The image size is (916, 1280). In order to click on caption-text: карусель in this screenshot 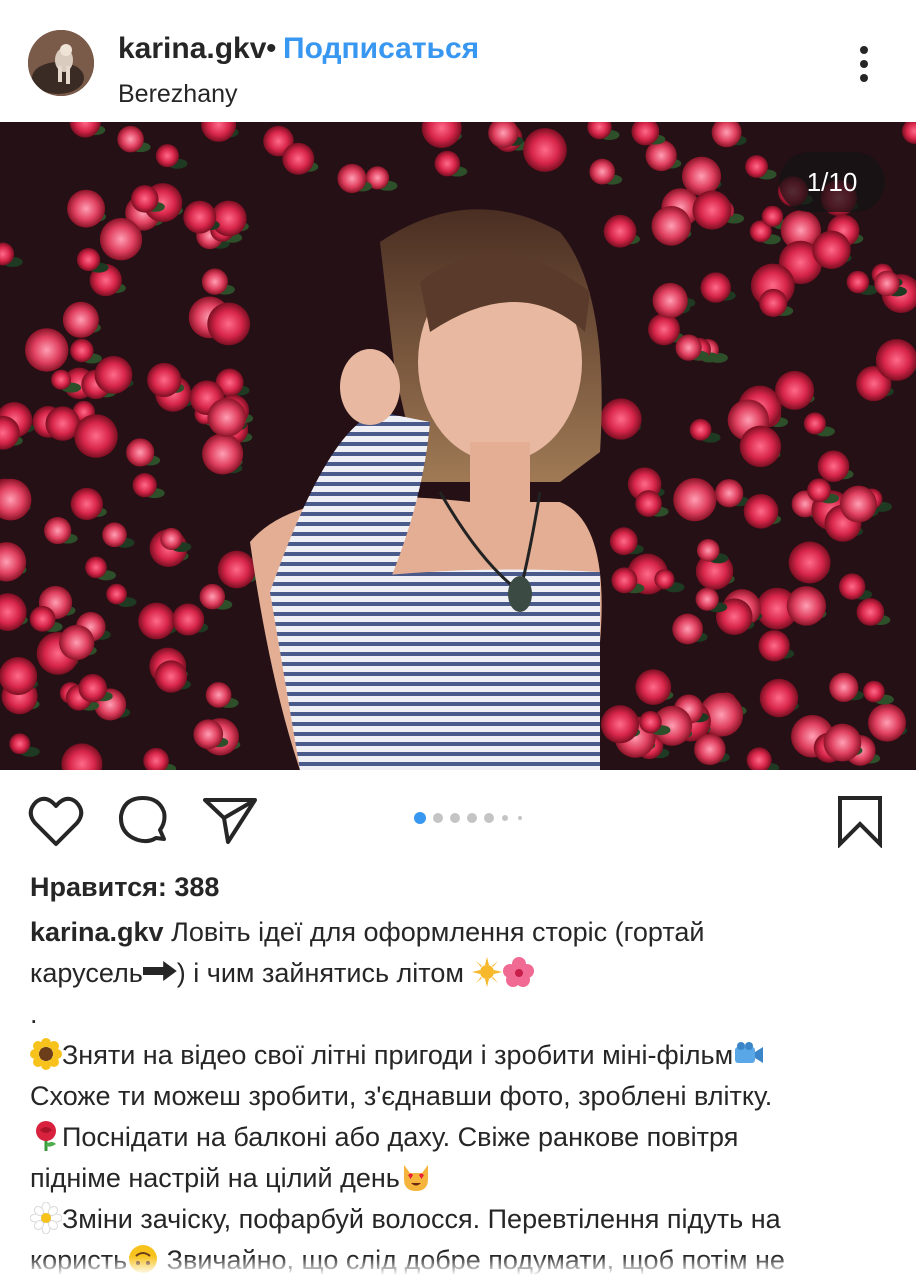, I will do `click(86, 973)`.